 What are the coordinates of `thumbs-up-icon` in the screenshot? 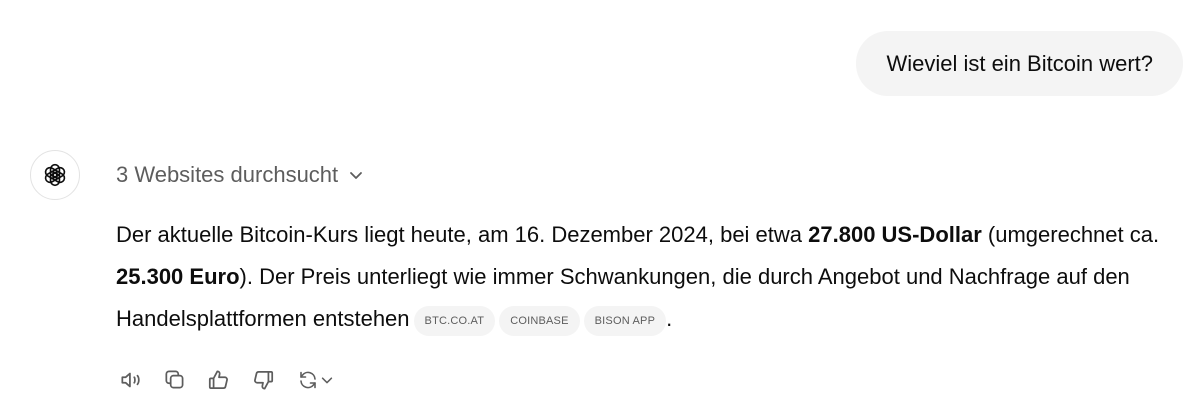 It's located at (219, 380).